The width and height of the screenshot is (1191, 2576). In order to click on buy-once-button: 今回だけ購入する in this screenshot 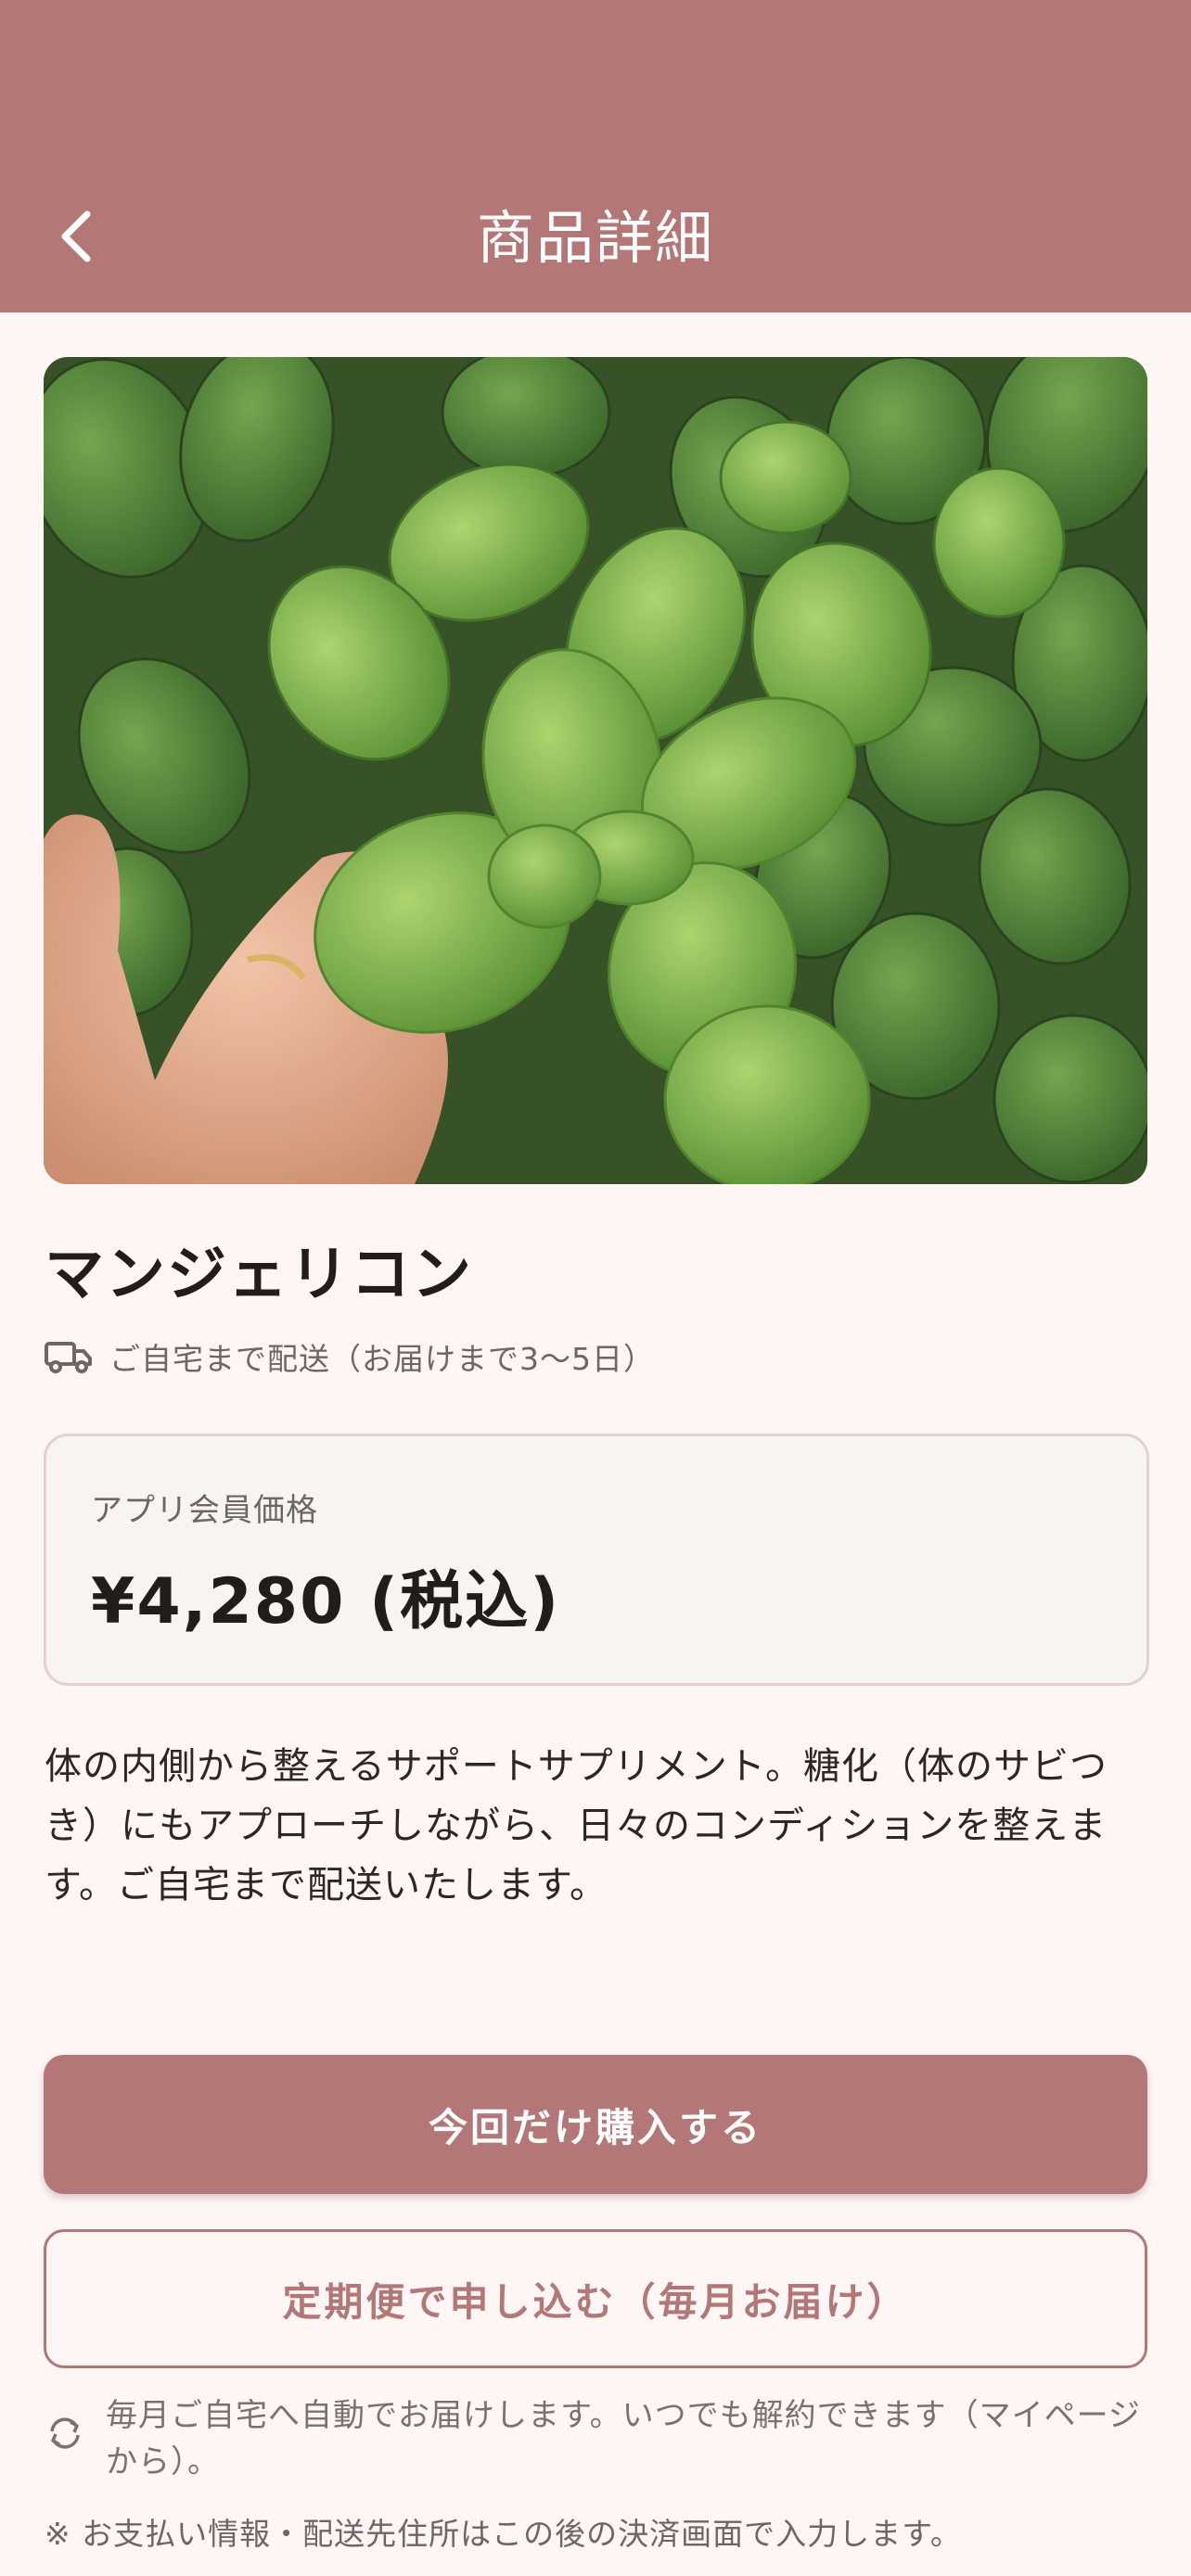, I will do `click(595, 2125)`.